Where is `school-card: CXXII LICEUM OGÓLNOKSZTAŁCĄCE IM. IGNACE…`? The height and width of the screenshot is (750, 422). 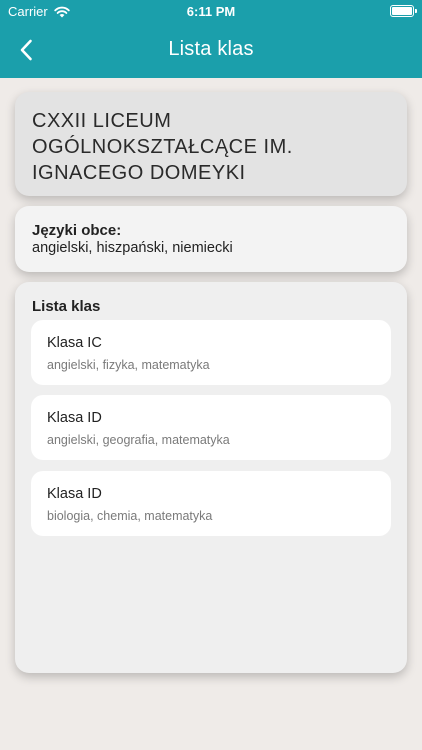 school-card: CXXII LICEUM OGÓLNOKSZTAŁCĄCE IM. IGNACE… is located at coordinates (211, 144).